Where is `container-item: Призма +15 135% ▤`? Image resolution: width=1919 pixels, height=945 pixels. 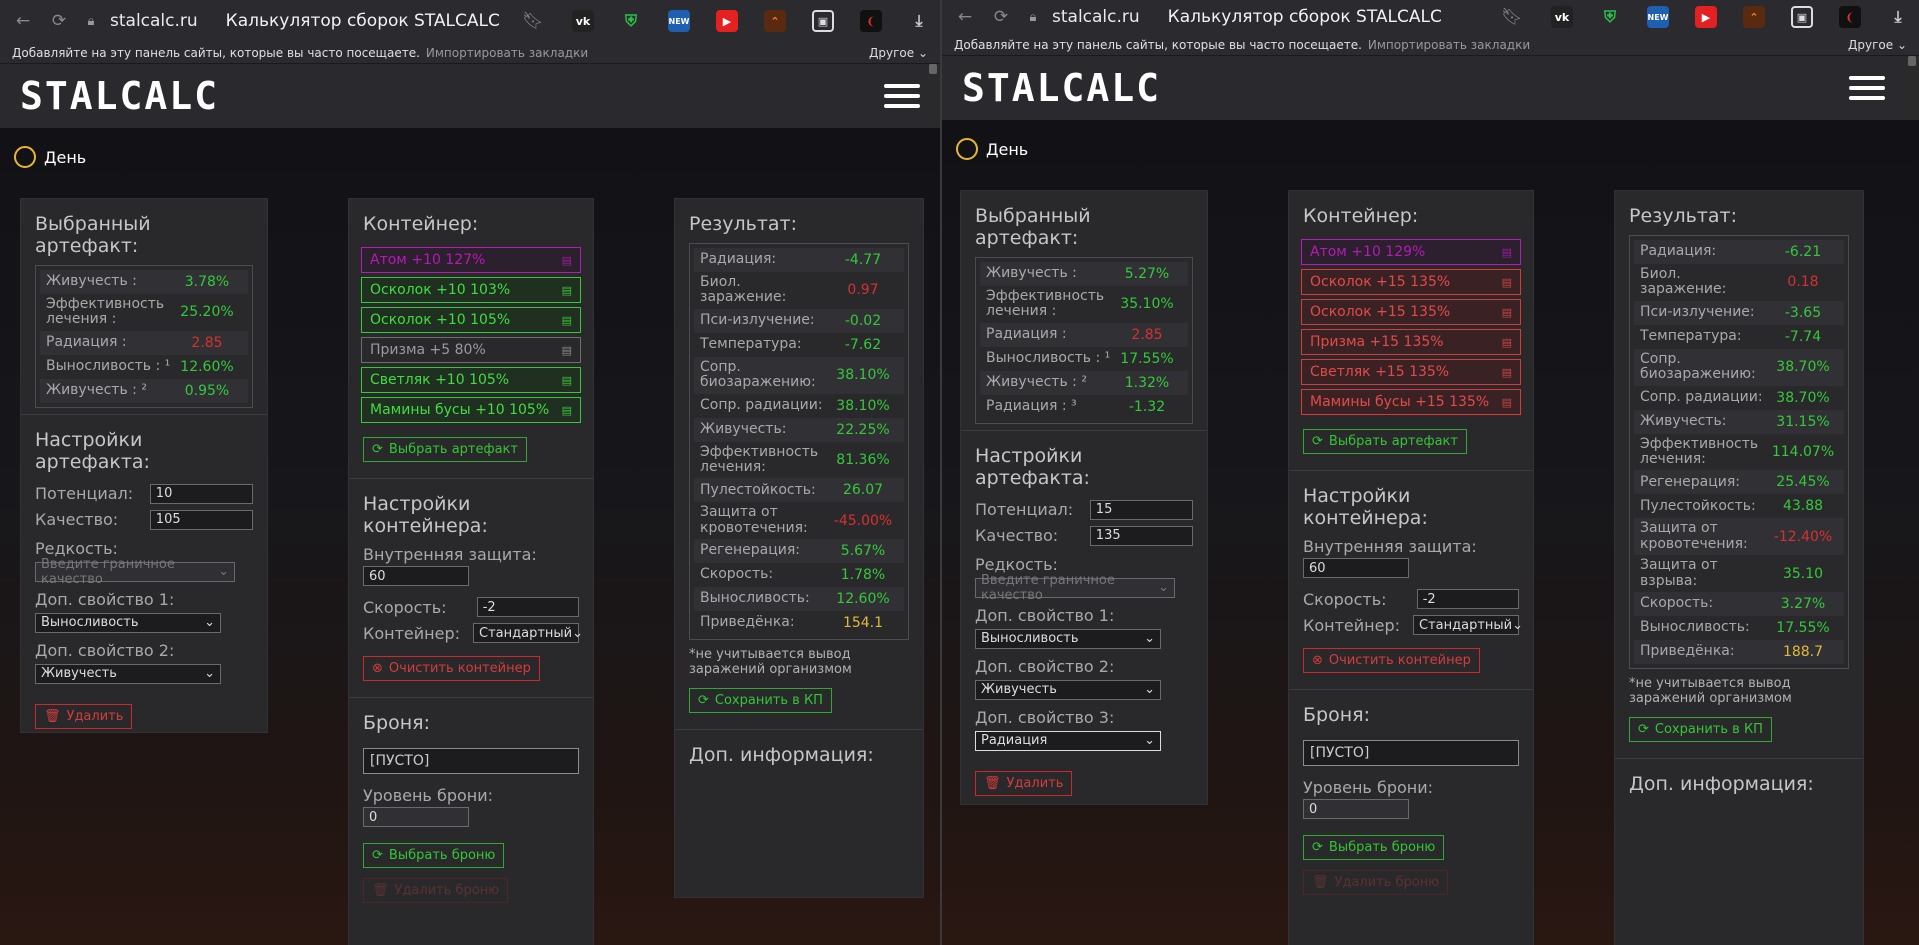 container-item: Призма +15 135% ▤ is located at coordinates (1411, 342).